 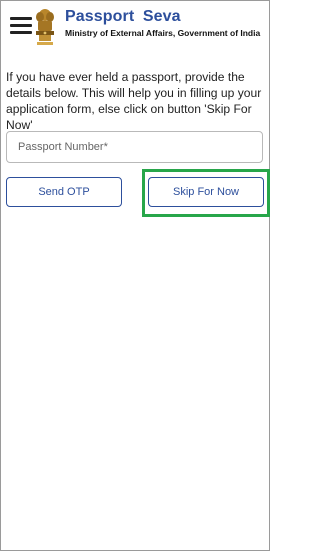 What do you see at coordinates (64, 192) in the screenshot?
I see `send-otp-button: Send OTP` at bounding box center [64, 192].